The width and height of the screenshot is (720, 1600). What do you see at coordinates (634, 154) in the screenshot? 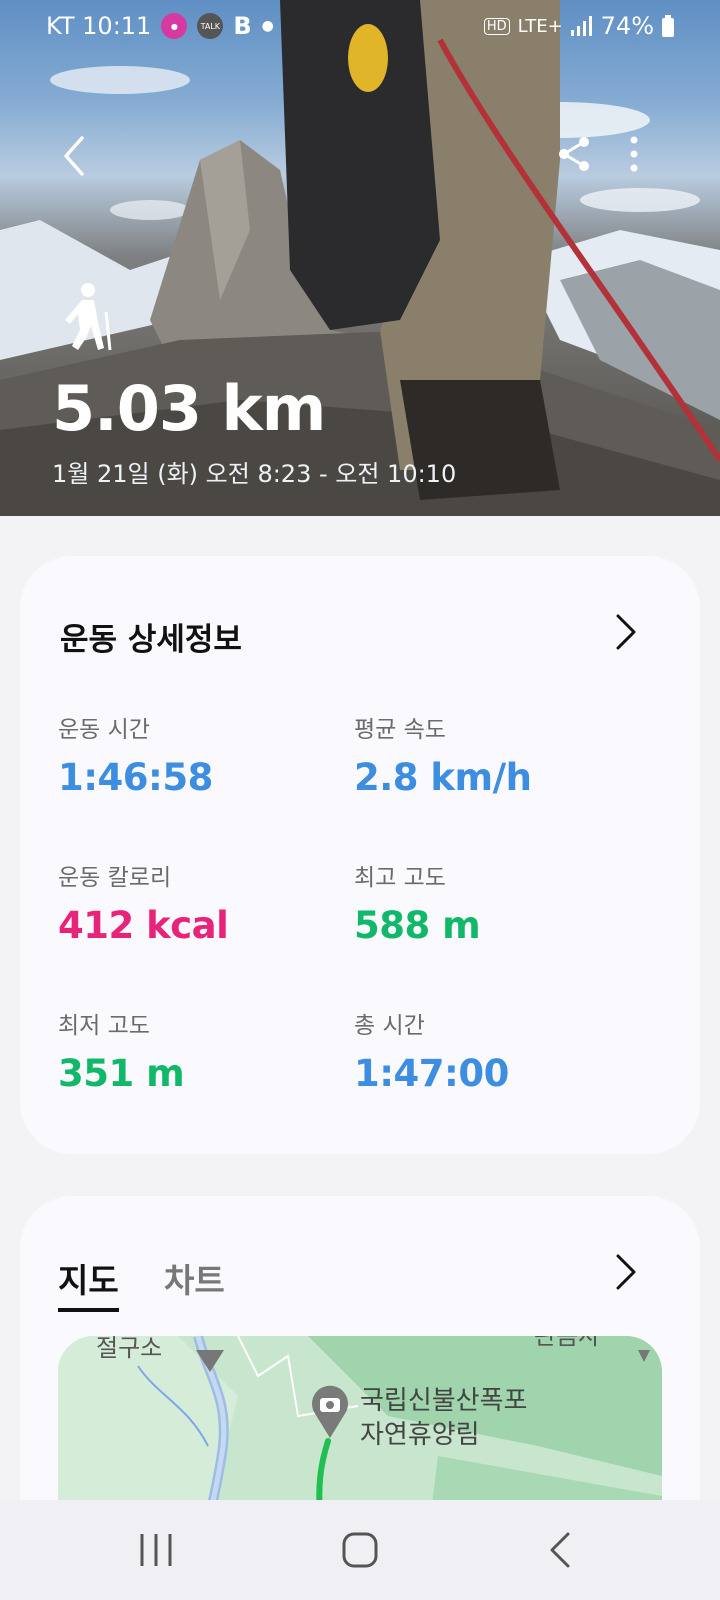
I see `more-options-button` at bounding box center [634, 154].